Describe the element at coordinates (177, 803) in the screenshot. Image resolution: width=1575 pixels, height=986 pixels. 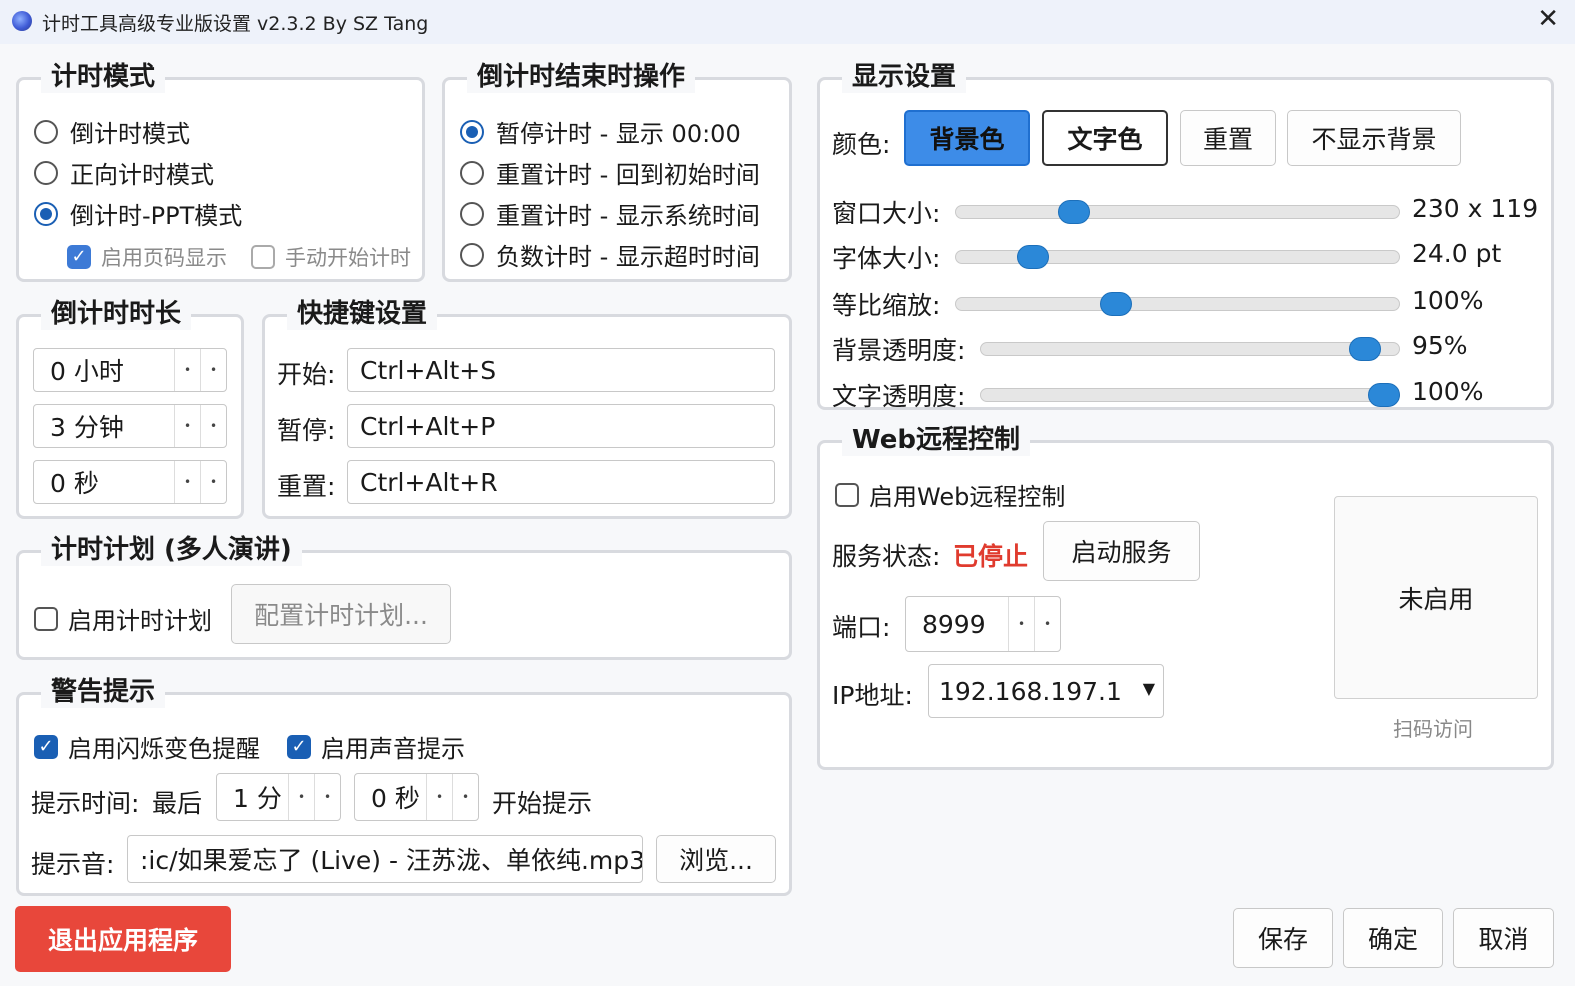
I see `warning-last-label: 最后` at that location.